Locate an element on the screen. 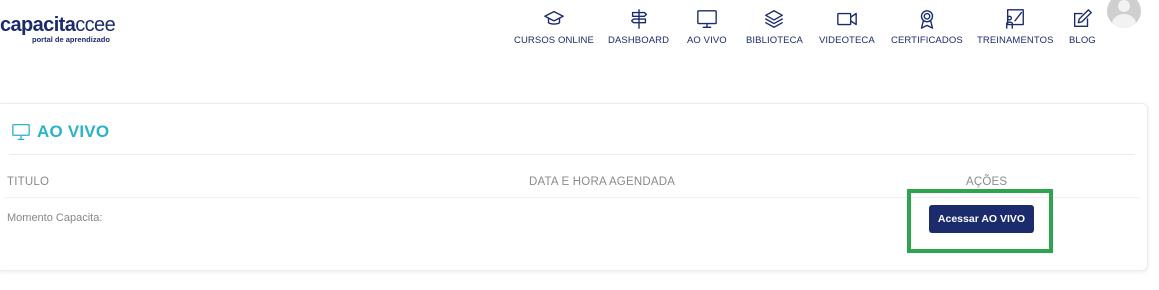 This screenshot has height=290, width=1159. logo-wordmark: capacitaccee is located at coordinates (58, 25).